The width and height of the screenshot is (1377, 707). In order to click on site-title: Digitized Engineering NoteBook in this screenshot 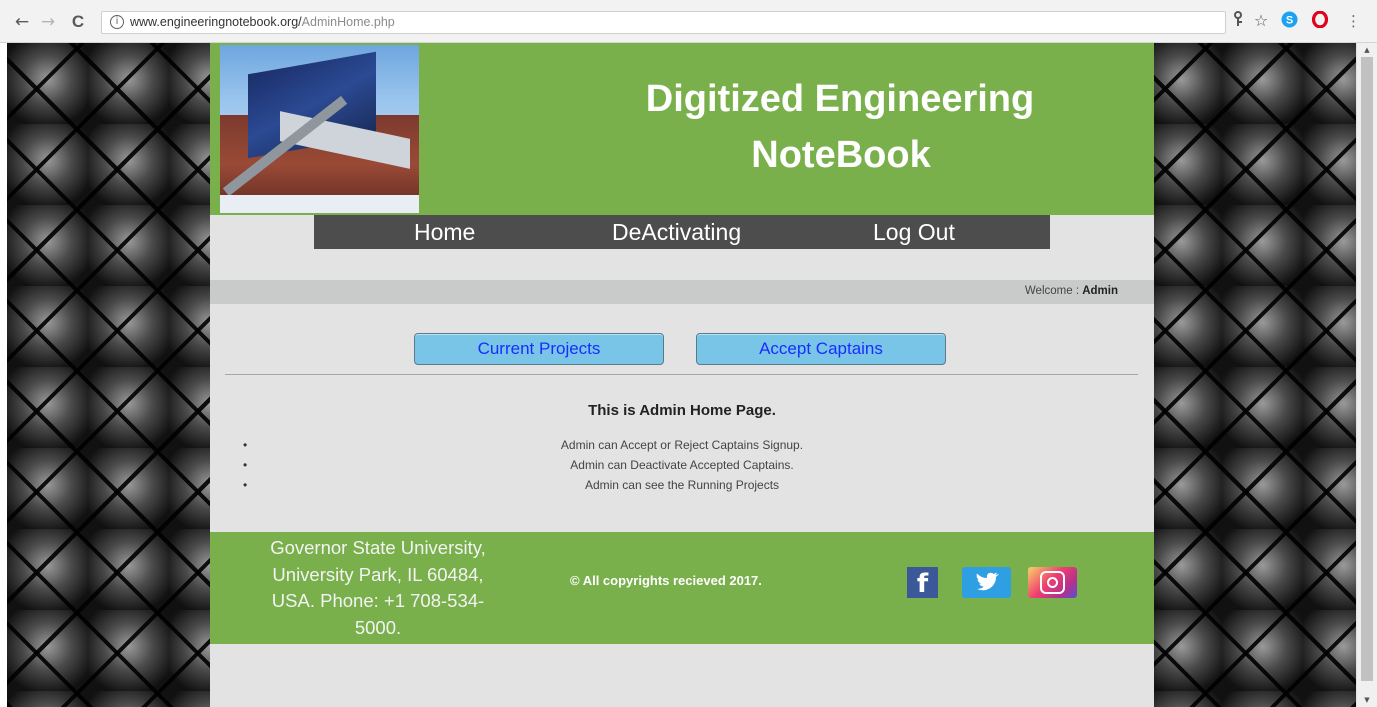, I will do `click(840, 127)`.